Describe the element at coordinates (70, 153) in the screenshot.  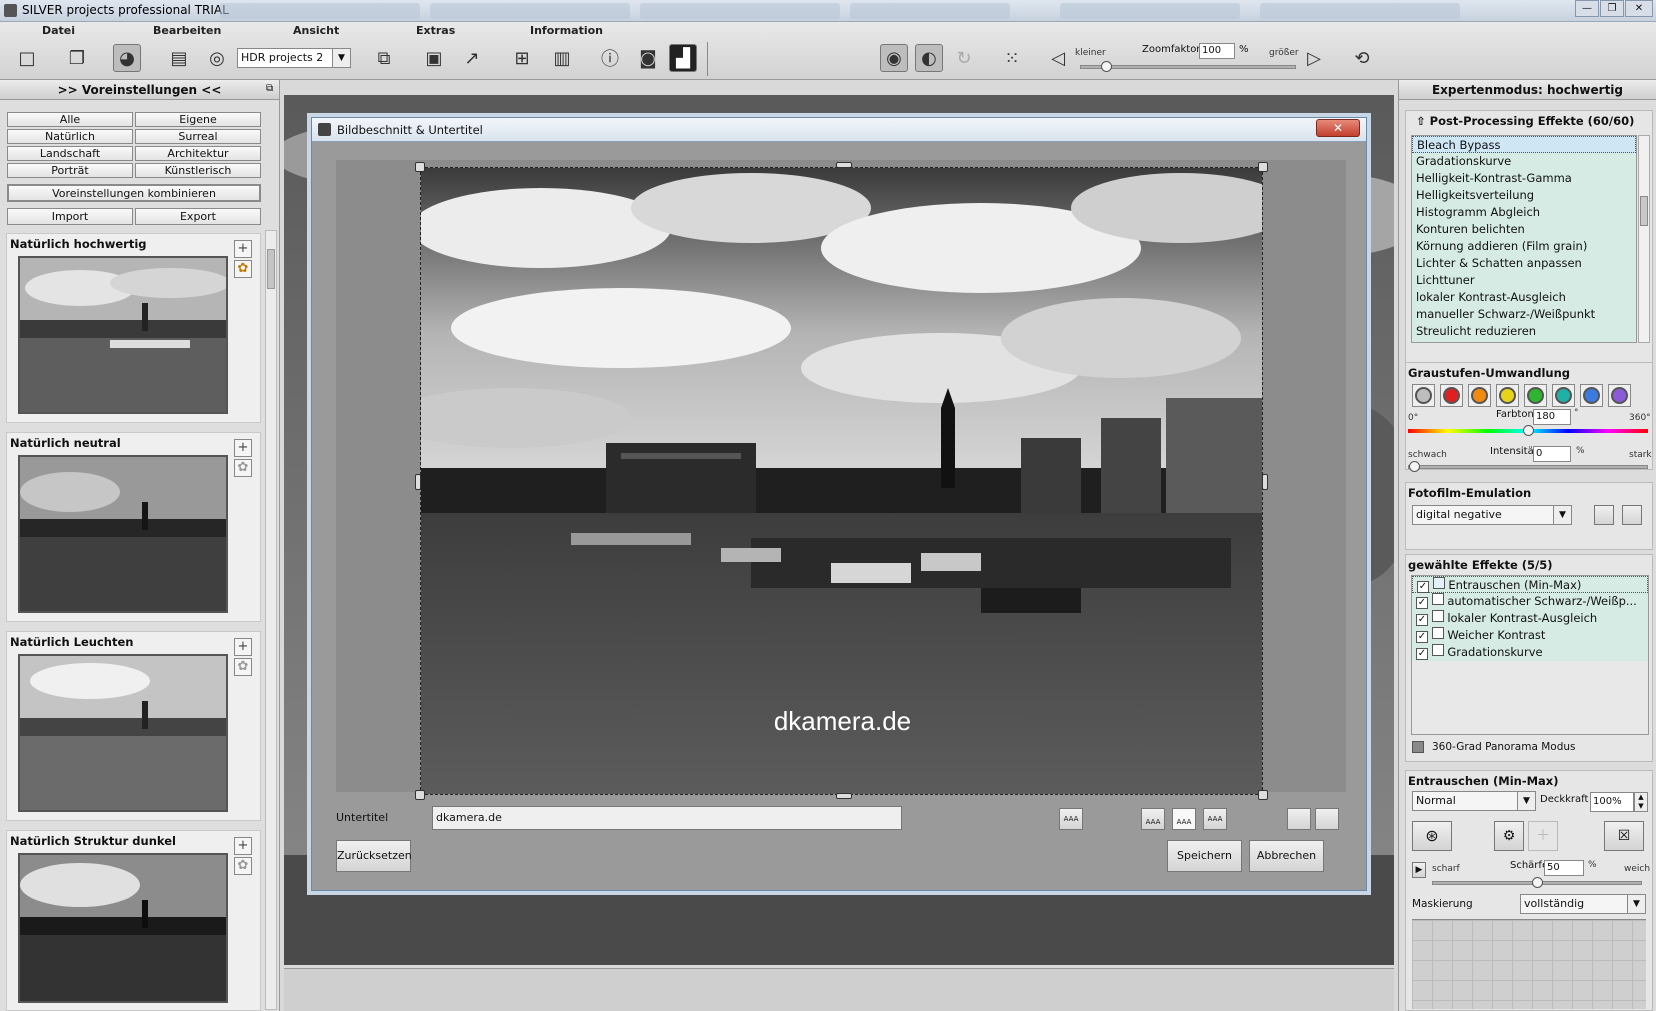
I see `filter-landschaft: Landschaft` at that location.